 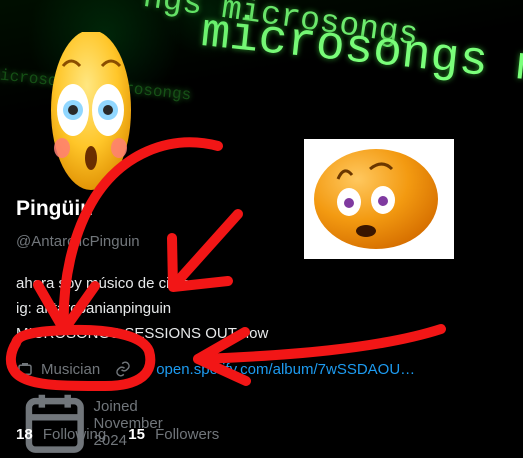 What do you see at coordinates (54, 423) in the screenshot?
I see `calendar-icon` at bounding box center [54, 423].